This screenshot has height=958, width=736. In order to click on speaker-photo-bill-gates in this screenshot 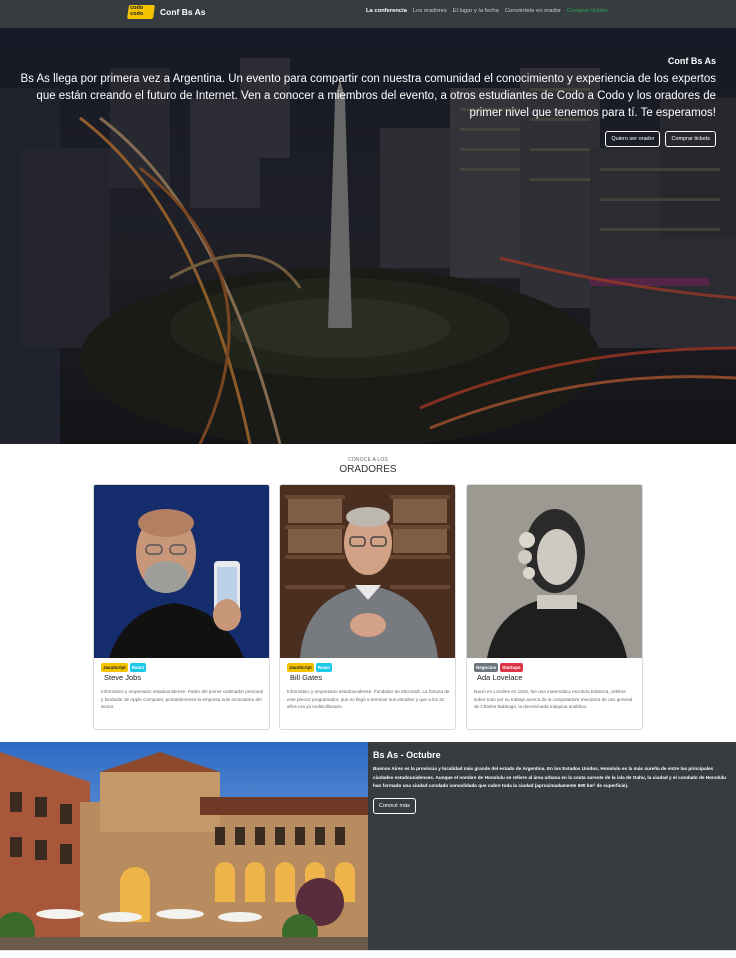, I will do `click(367, 571)`.